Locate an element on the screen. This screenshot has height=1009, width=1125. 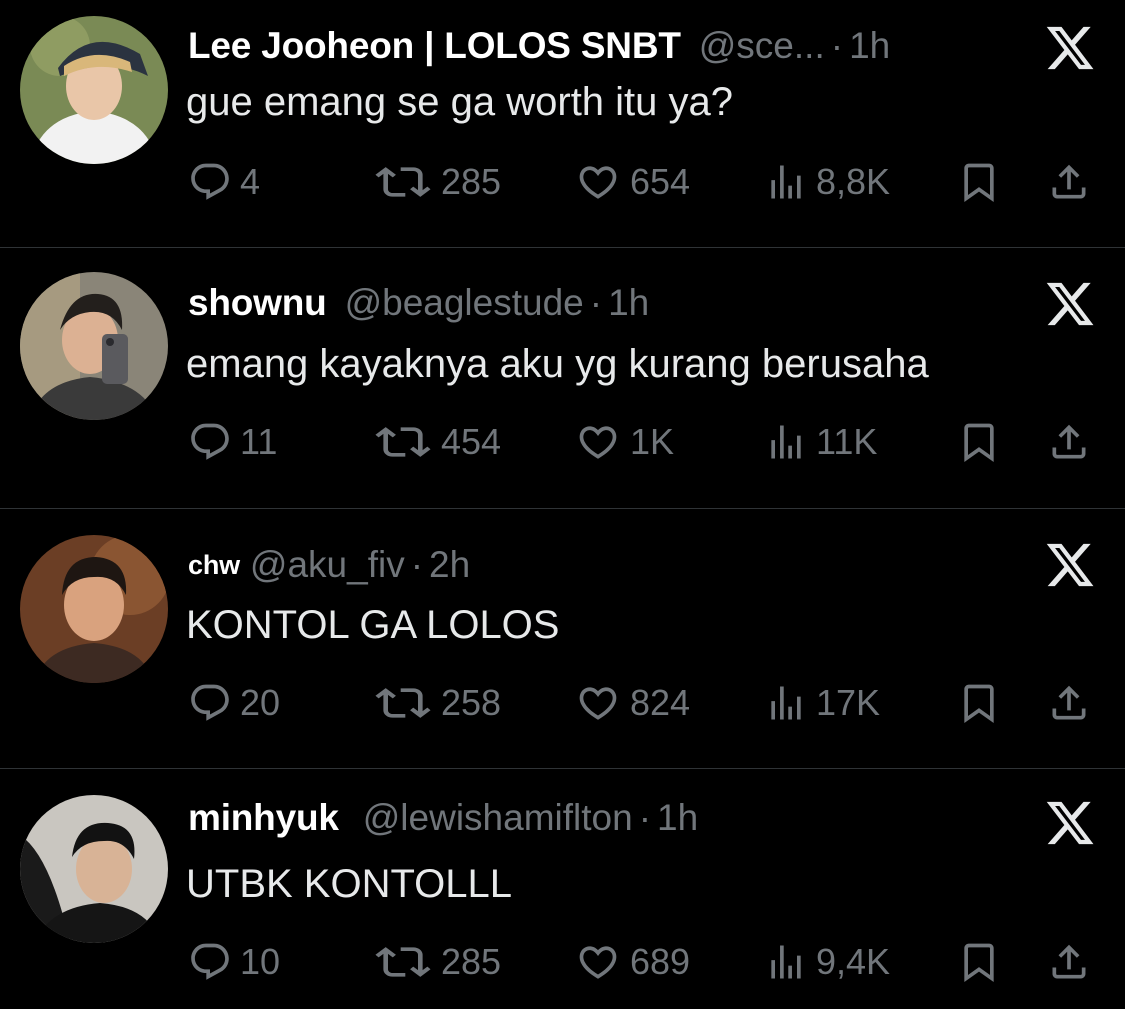
views-button: 9,4K is located at coordinates (827, 962).